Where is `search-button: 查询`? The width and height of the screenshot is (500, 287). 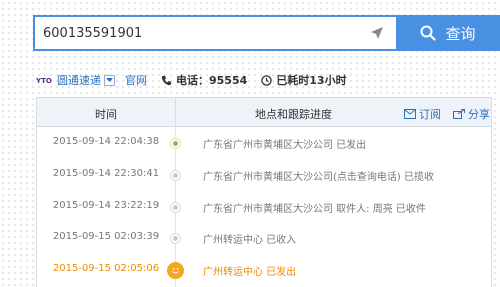
search-button: 查询 is located at coordinates (448, 33).